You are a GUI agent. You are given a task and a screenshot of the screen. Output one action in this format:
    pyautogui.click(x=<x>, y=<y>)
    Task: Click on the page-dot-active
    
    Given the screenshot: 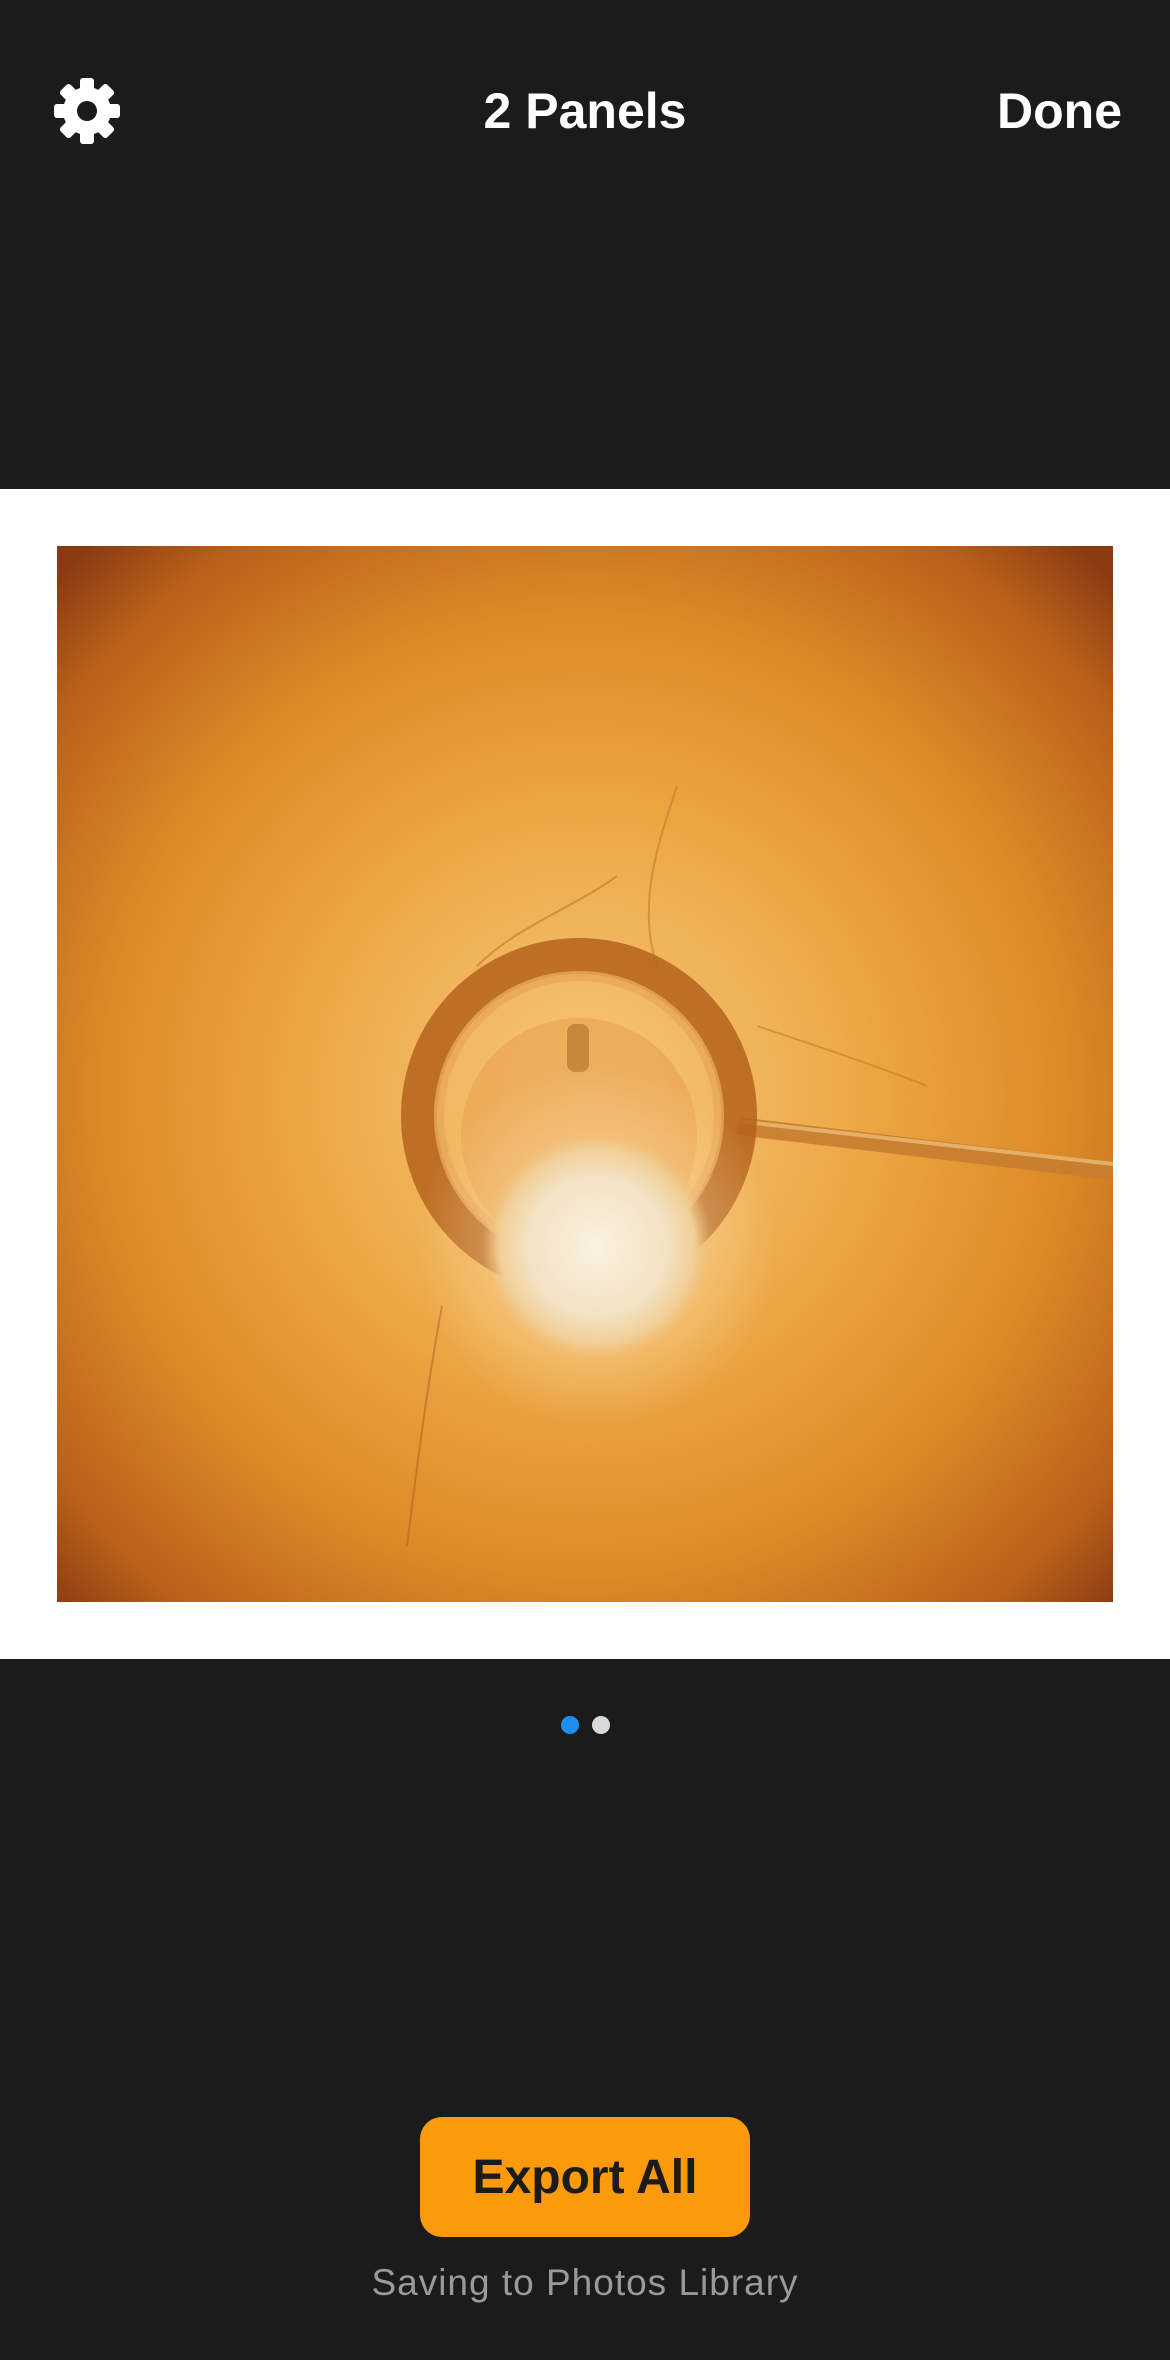 What is the action you would take?
    pyautogui.click(x=569, y=1725)
    